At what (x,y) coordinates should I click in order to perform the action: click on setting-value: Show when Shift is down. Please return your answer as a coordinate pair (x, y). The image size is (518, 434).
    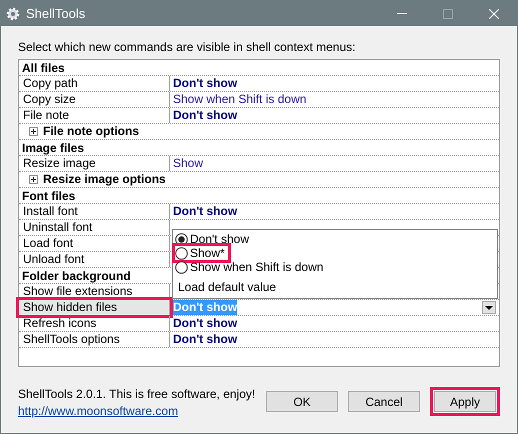
    Looking at the image, I should click on (239, 99).